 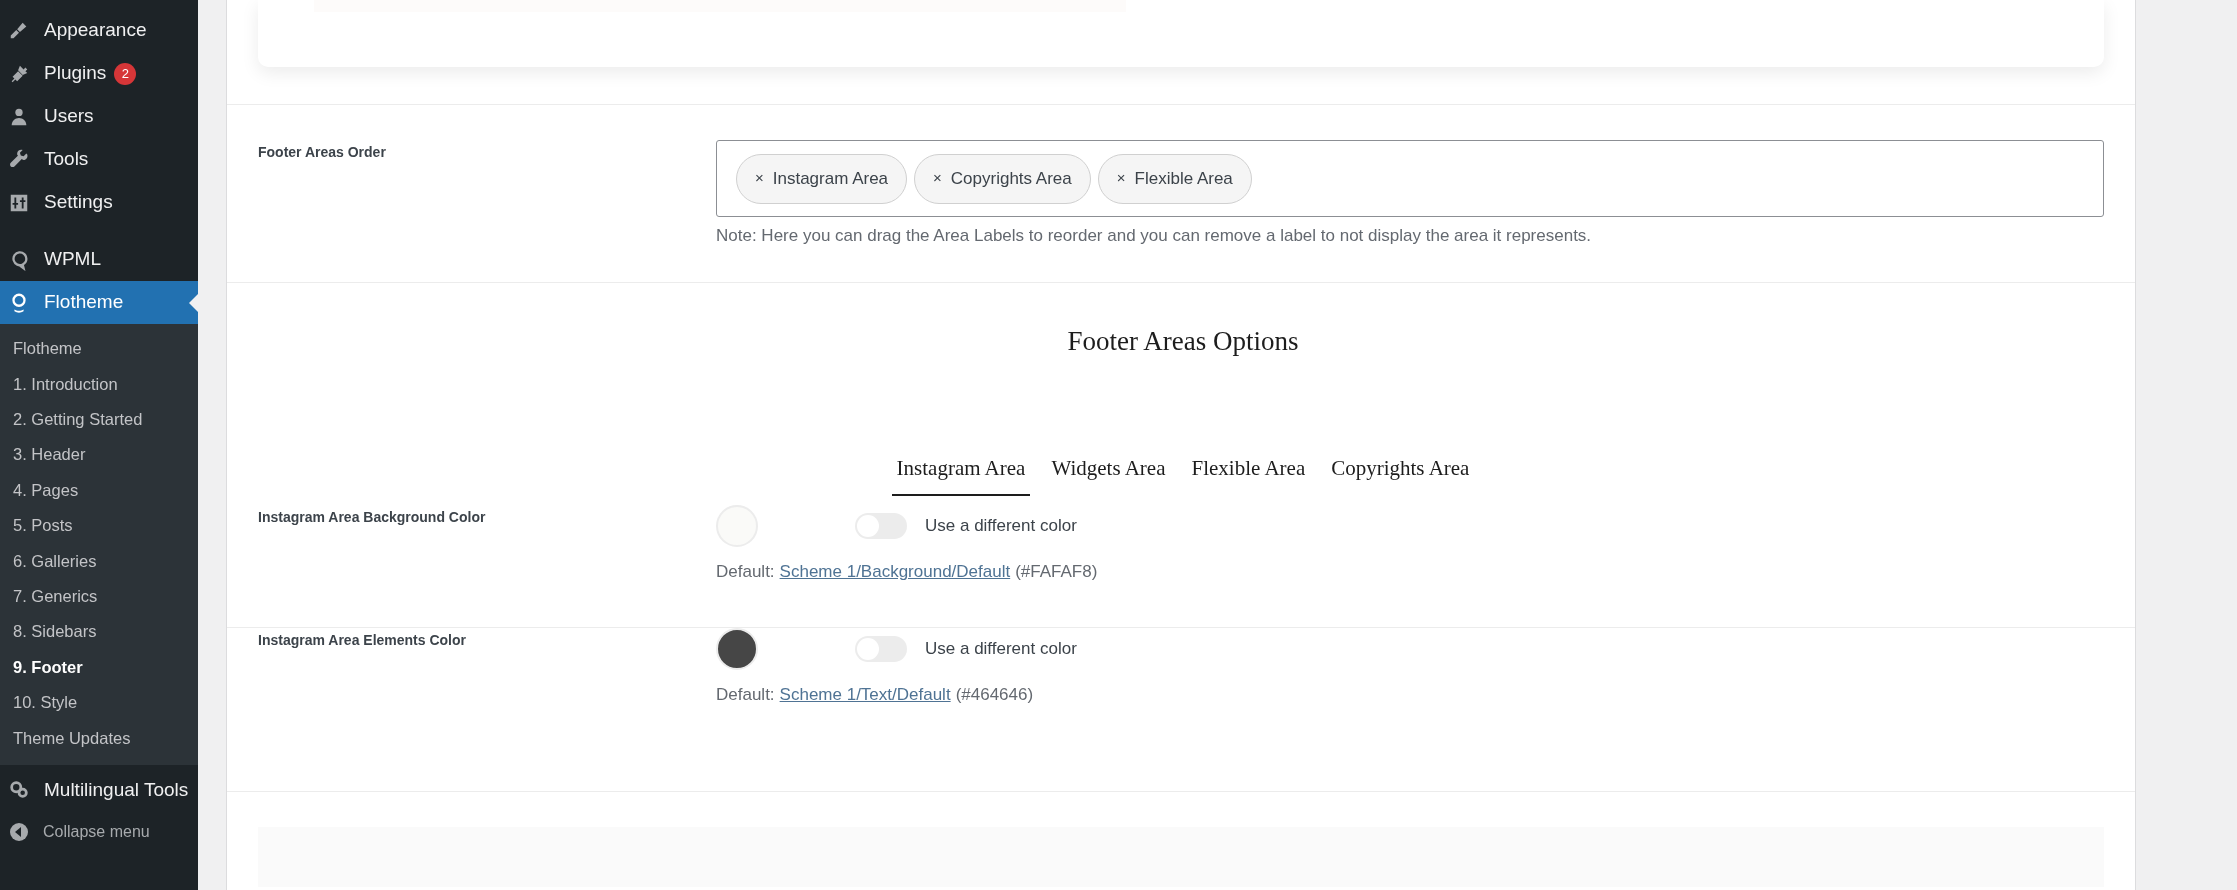 I want to click on menu-label: Plugins, so click(x=75, y=73).